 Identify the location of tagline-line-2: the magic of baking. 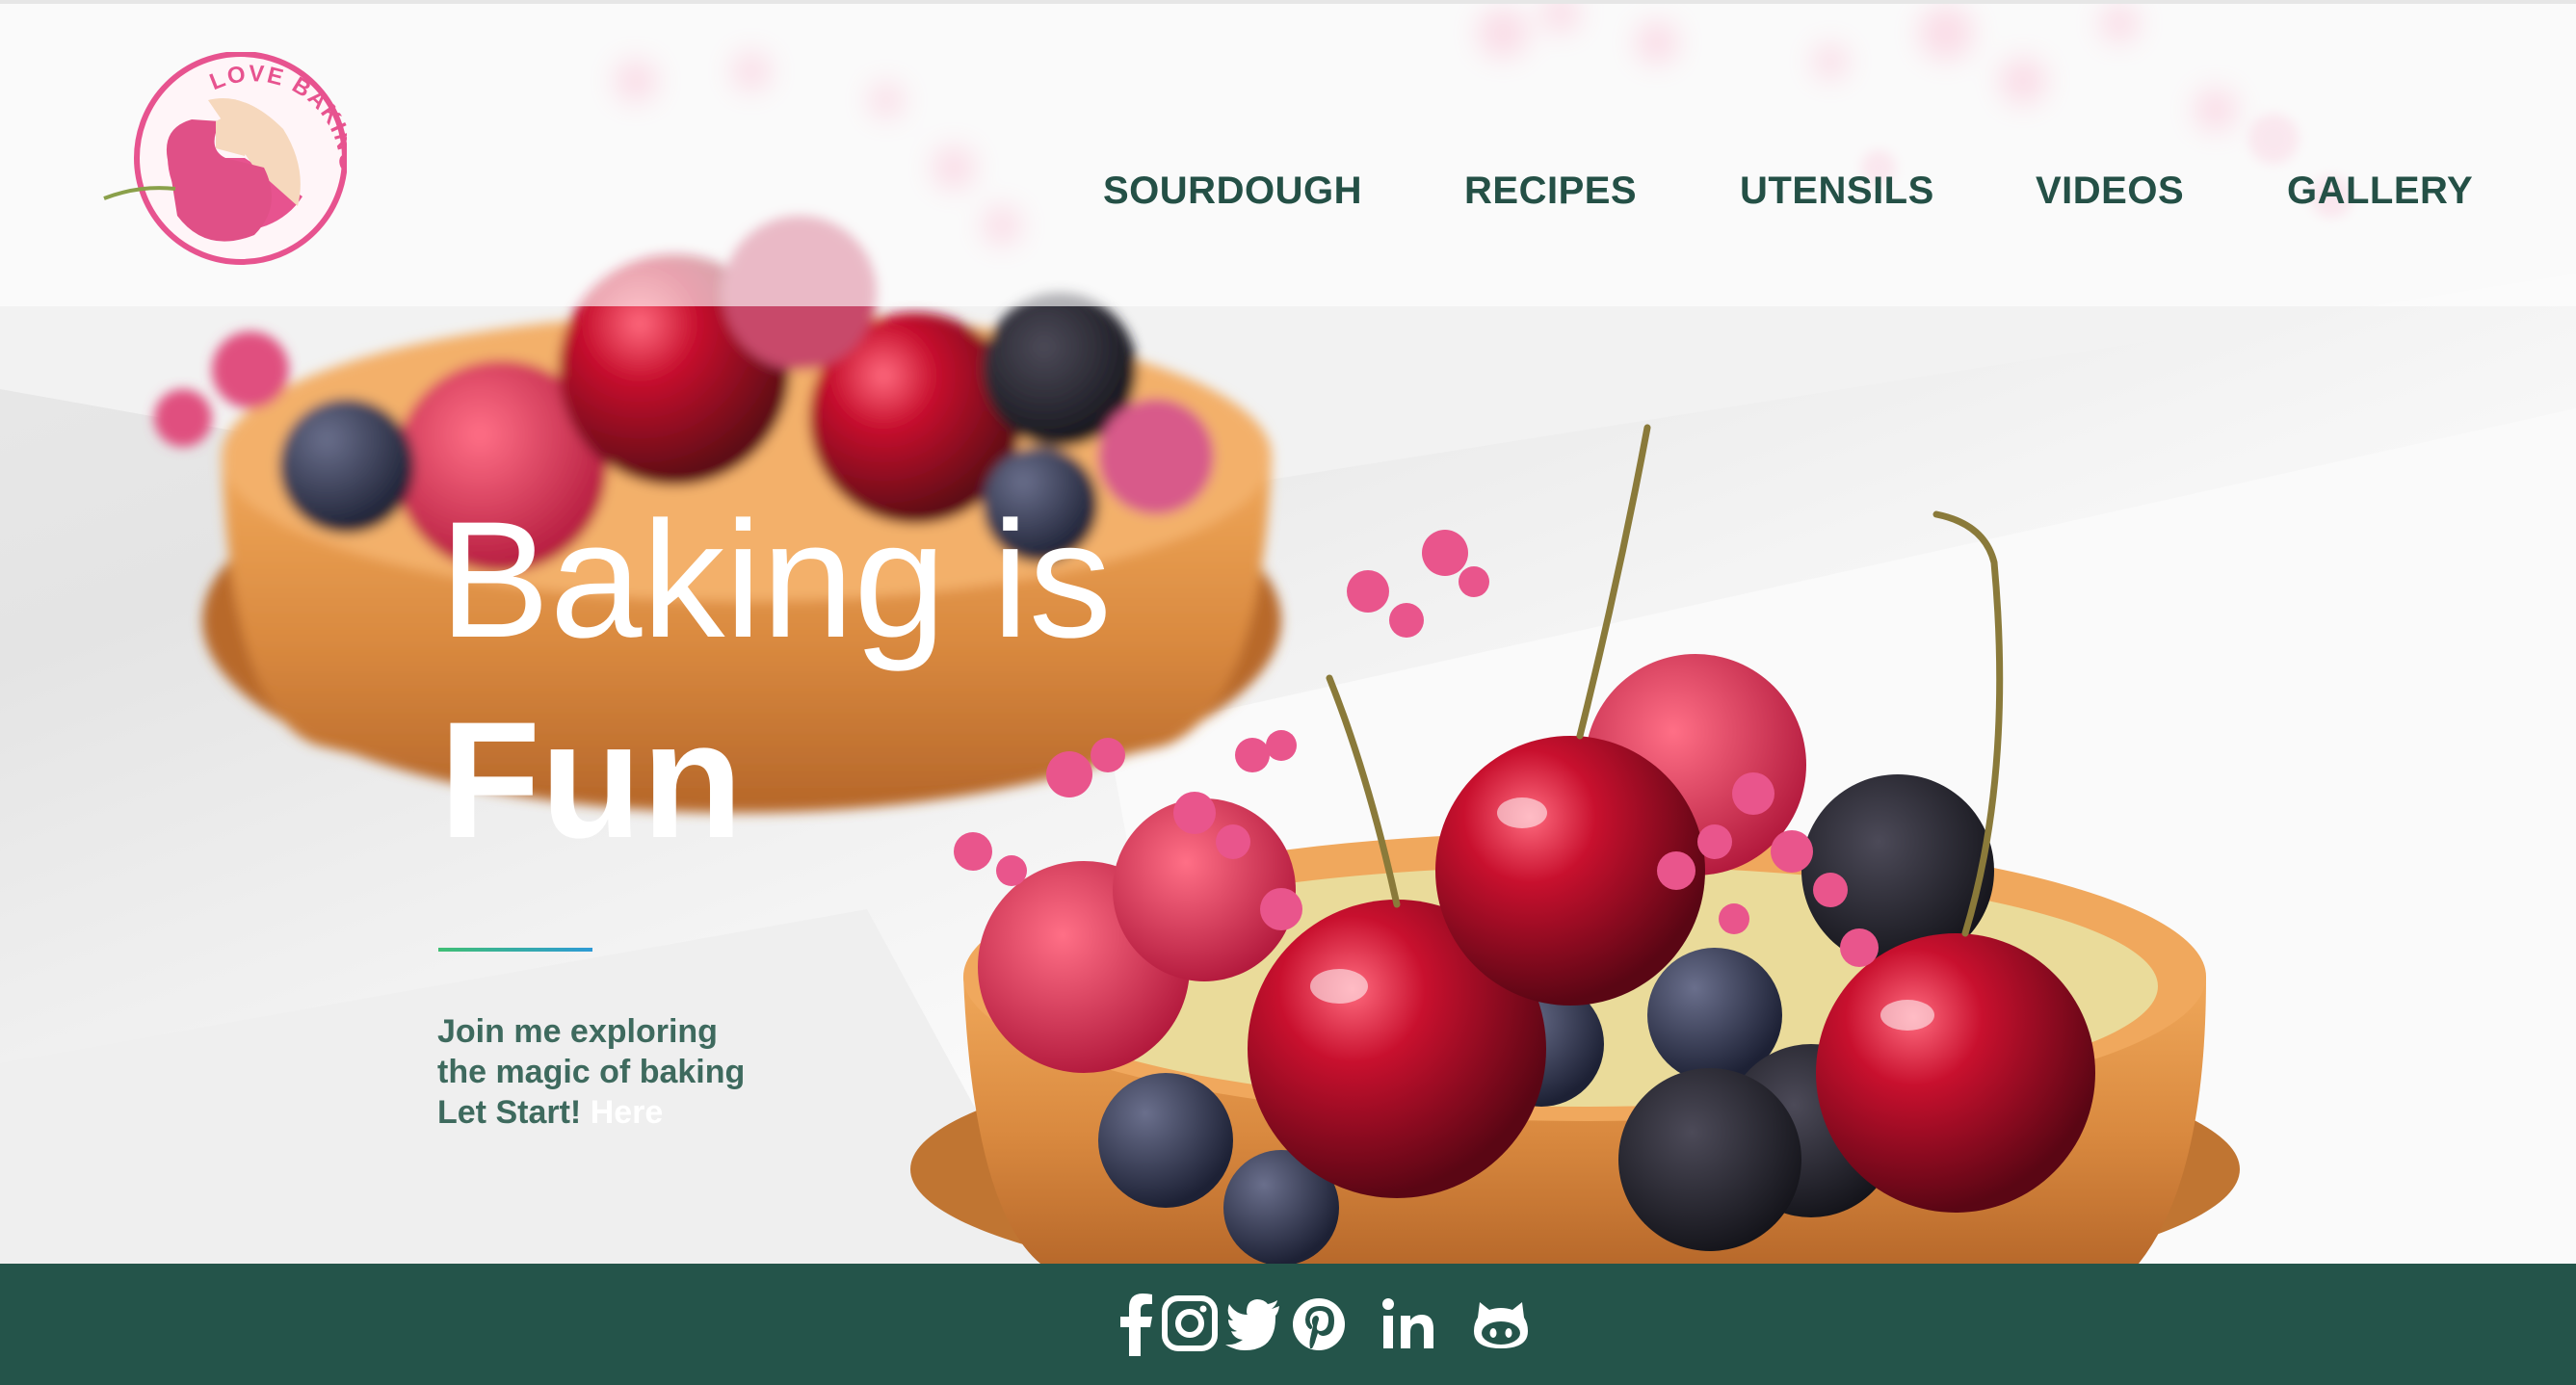
(591, 1072).